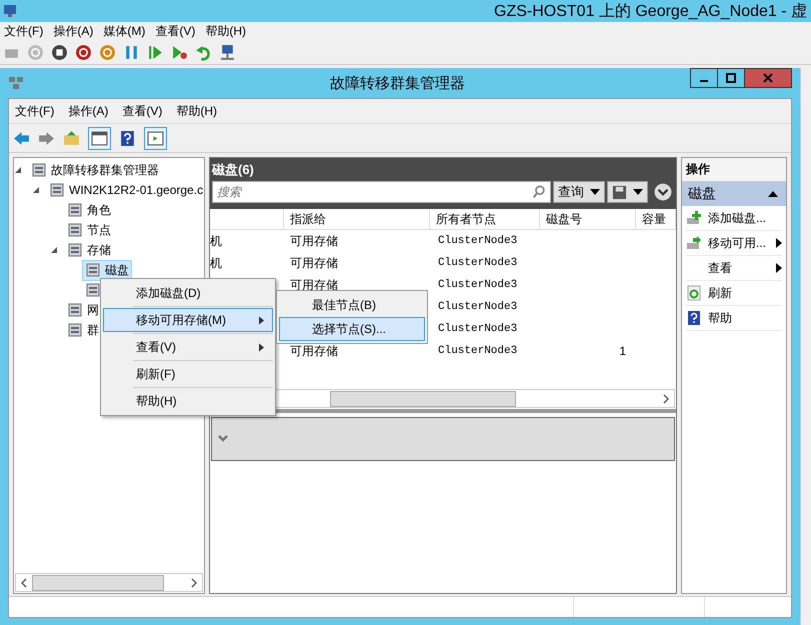 The width and height of the screenshot is (811, 625). What do you see at coordinates (768, 78) in the screenshot?
I see `close-button` at bounding box center [768, 78].